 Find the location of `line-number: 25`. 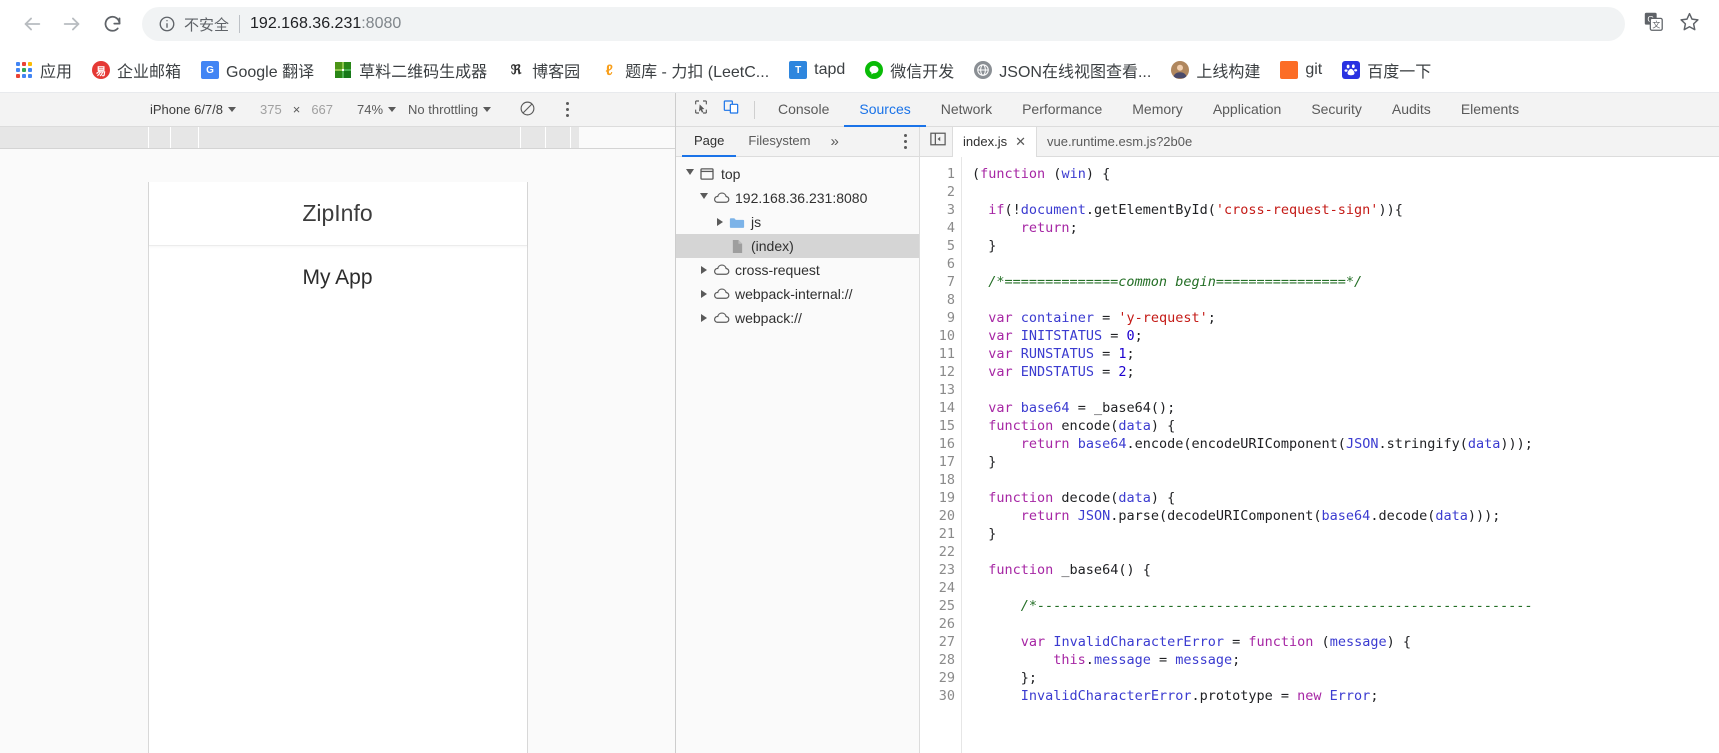

line-number: 25 is located at coordinates (946, 606).